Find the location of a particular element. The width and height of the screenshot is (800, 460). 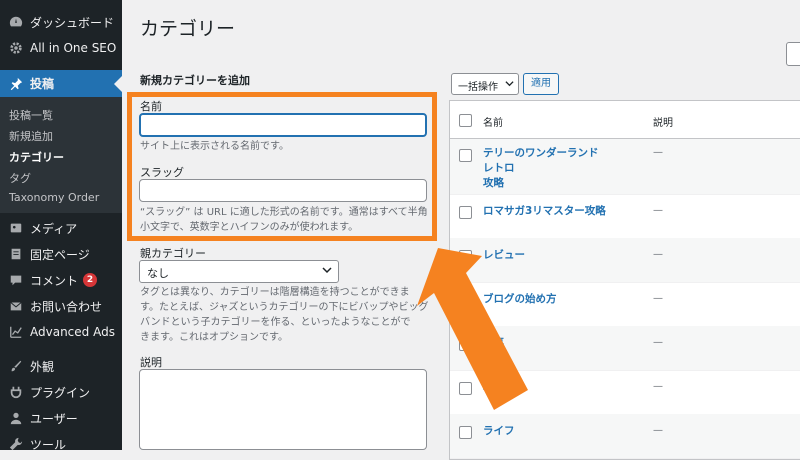

posts-submenu: 投稿一覧 新規追加 カテゴリー タグ Taxonomy Order is located at coordinates (61, 155).